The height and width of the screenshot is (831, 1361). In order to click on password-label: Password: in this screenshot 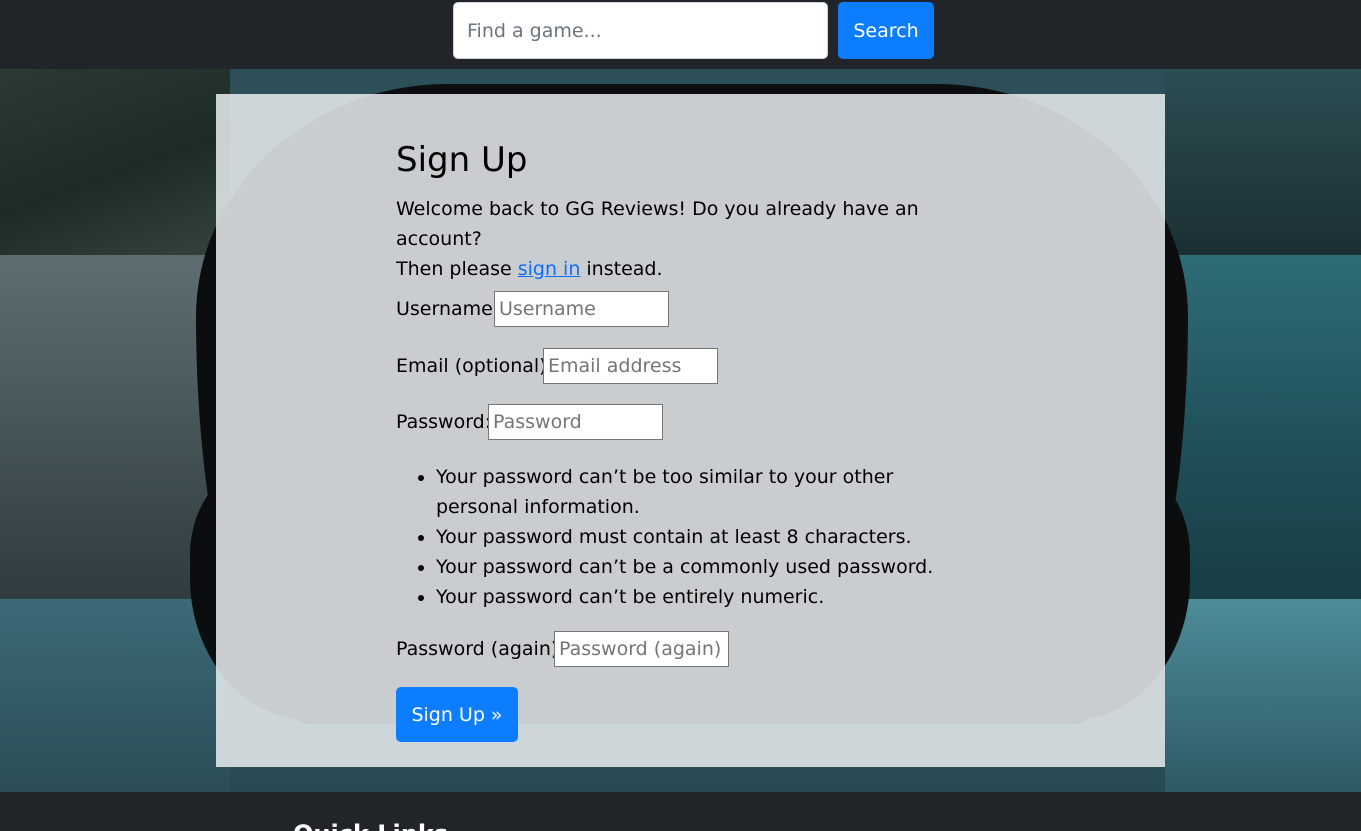, I will do `click(444, 422)`.